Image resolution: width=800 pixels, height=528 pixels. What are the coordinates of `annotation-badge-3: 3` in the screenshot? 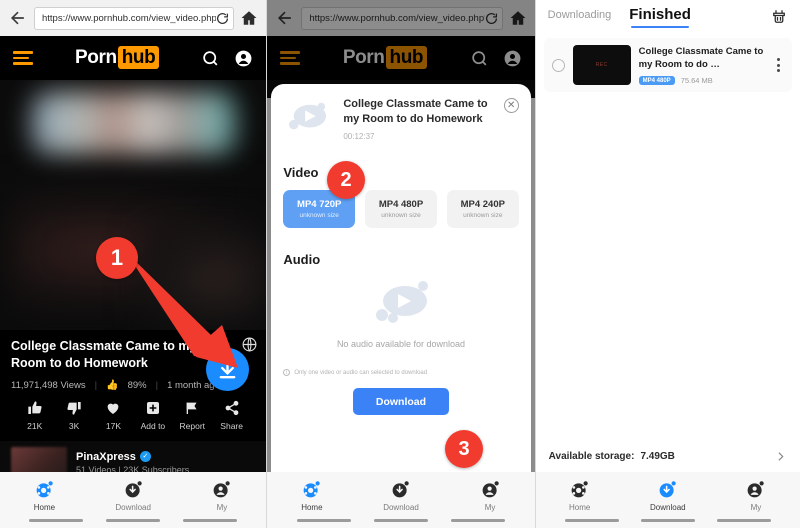 It's located at (464, 449).